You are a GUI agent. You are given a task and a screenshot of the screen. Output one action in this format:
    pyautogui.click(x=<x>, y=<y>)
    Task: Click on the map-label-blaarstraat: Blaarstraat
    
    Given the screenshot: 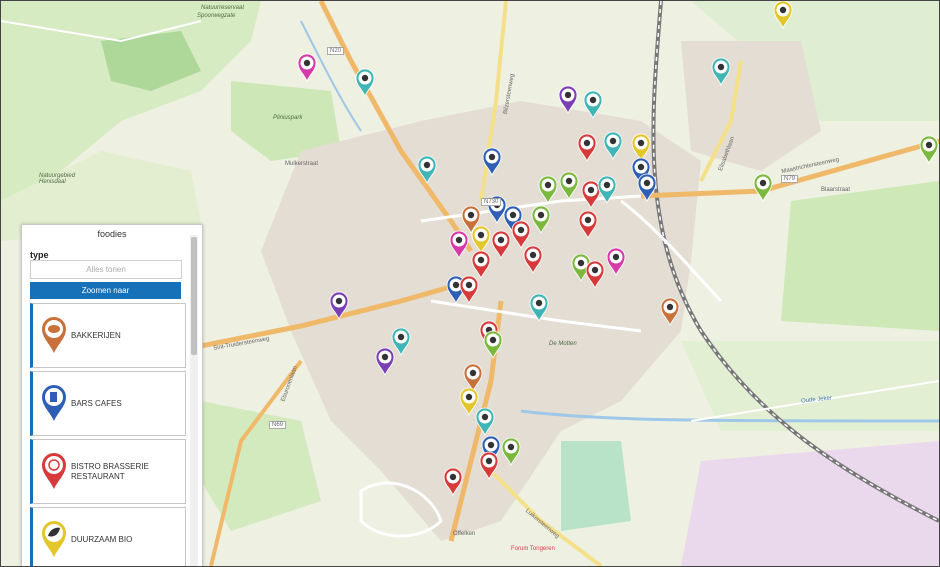 What is the action you would take?
    pyautogui.click(x=836, y=190)
    